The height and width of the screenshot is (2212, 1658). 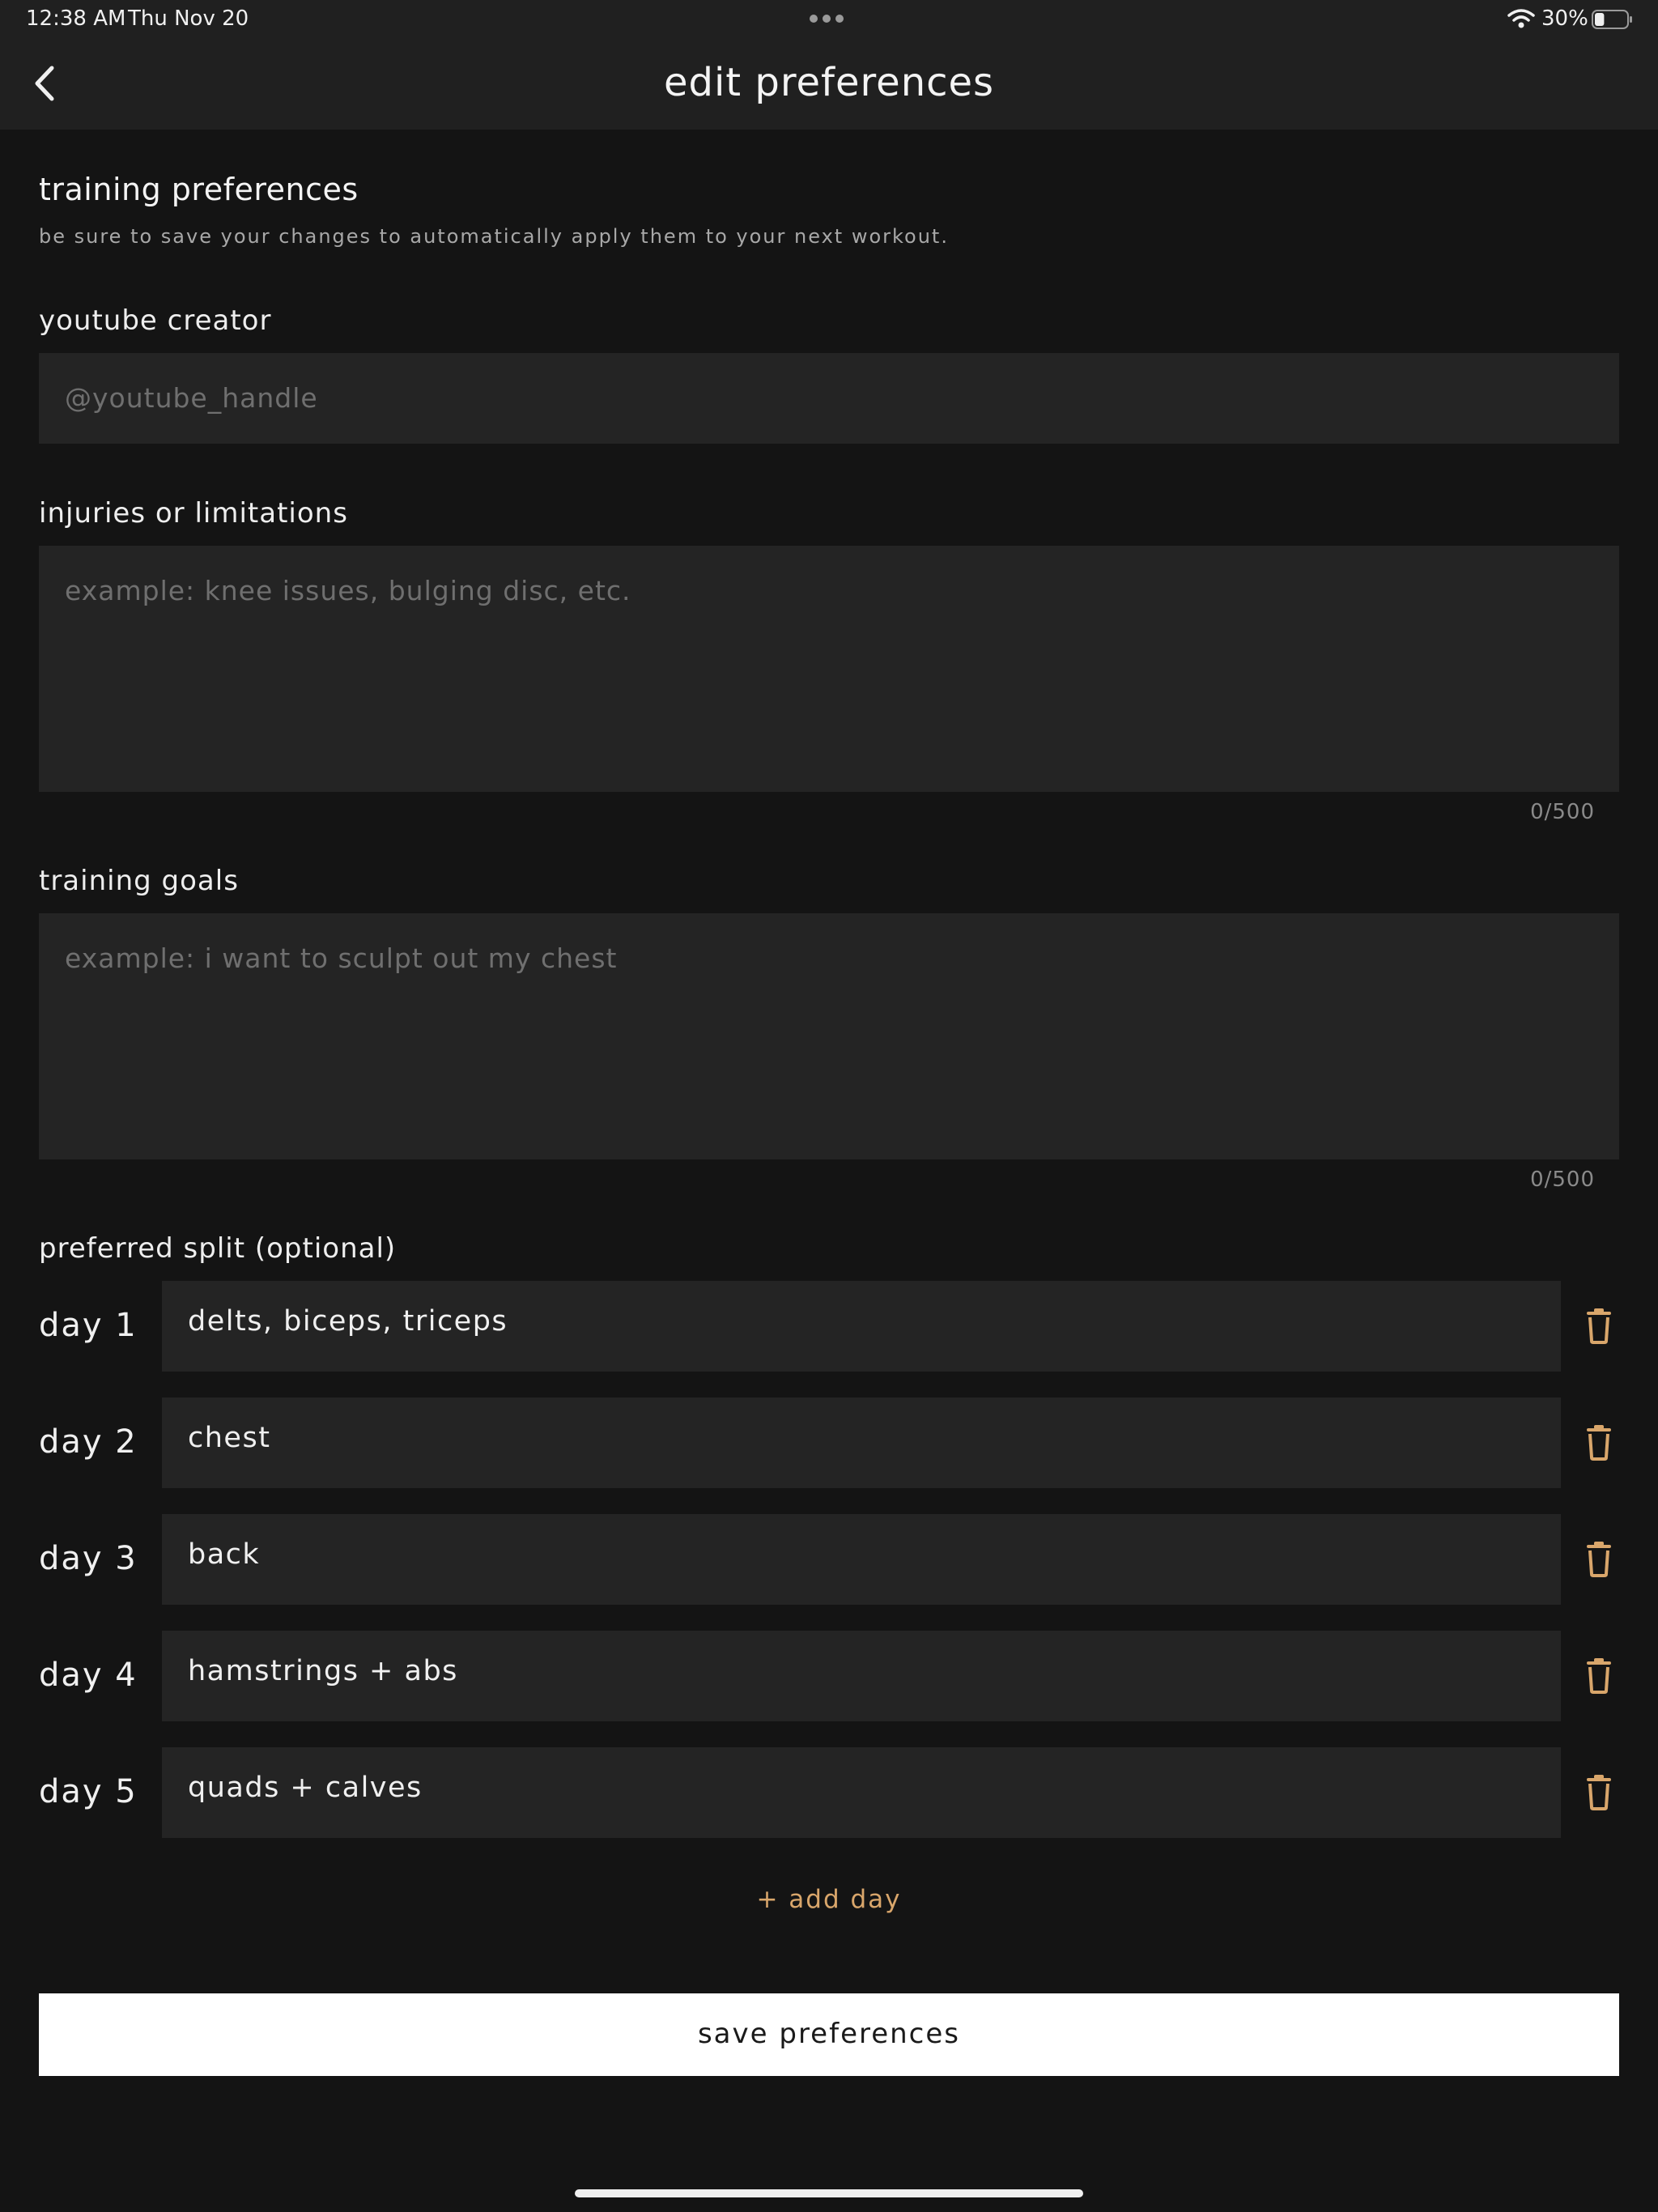 What do you see at coordinates (1562, 1180) in the screenshot?
I see `training-goals-char-counter: 0/500` at bounding box center [1562, 1180].